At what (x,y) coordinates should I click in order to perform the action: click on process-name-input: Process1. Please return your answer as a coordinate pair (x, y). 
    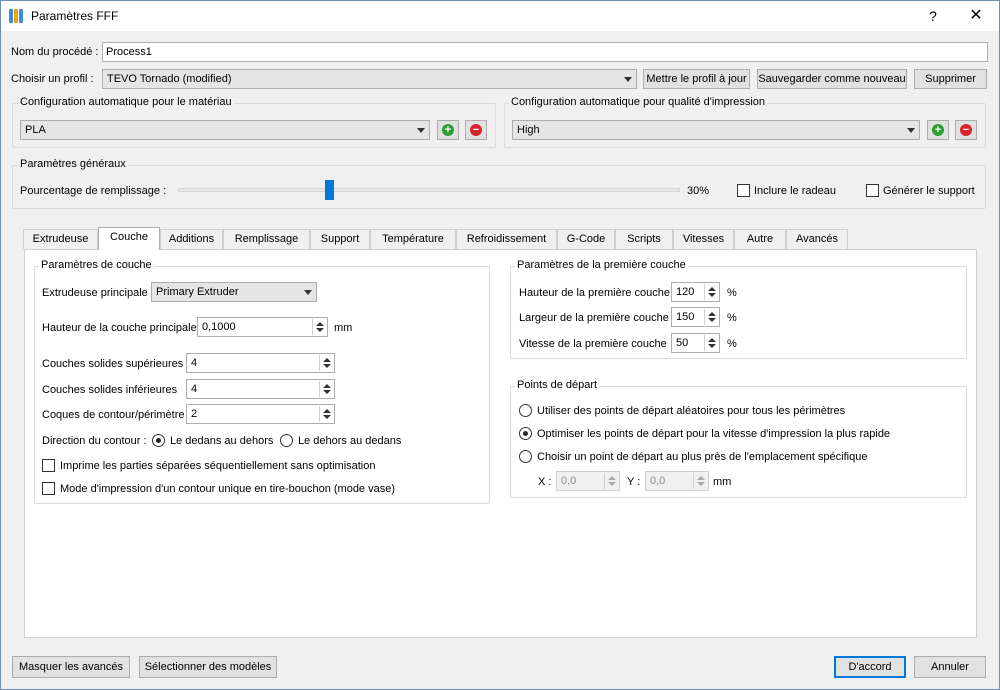
    Looking at the image, I should click on (545, 52).